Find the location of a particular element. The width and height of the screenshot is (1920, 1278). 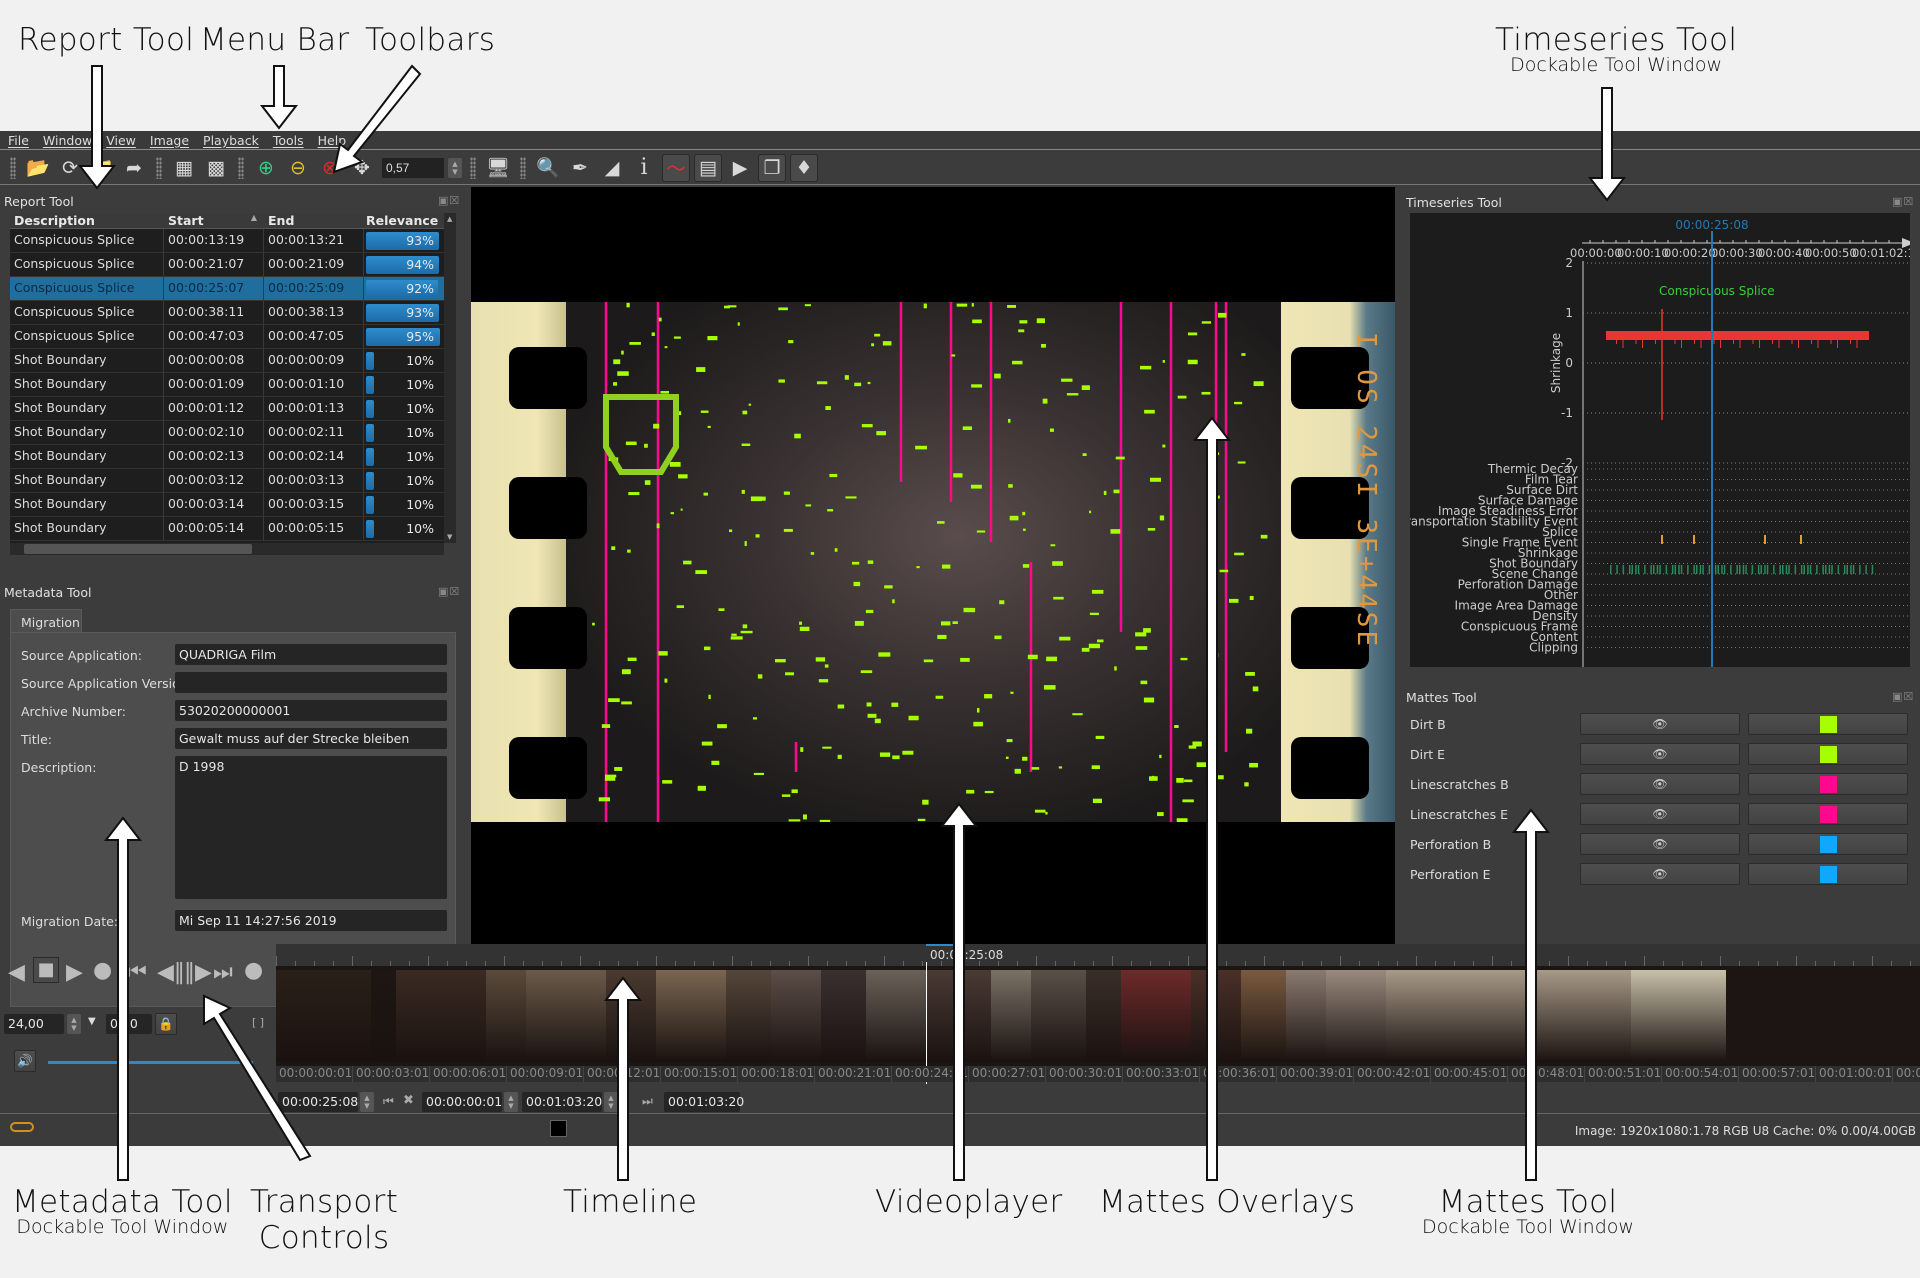

title-field: Gewalt muss auf der Strecke bleiben is located at coordinates (311, 738).